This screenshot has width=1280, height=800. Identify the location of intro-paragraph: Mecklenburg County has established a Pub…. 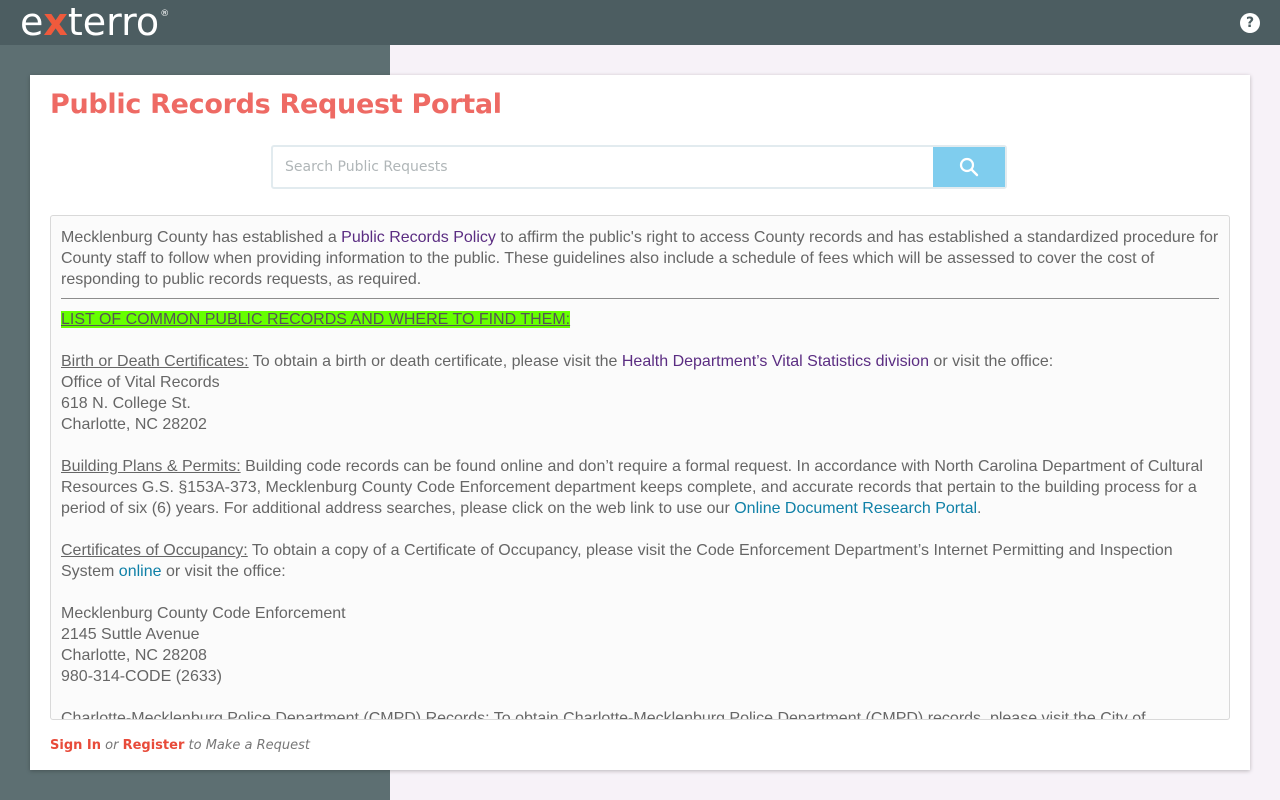
(640, 258).